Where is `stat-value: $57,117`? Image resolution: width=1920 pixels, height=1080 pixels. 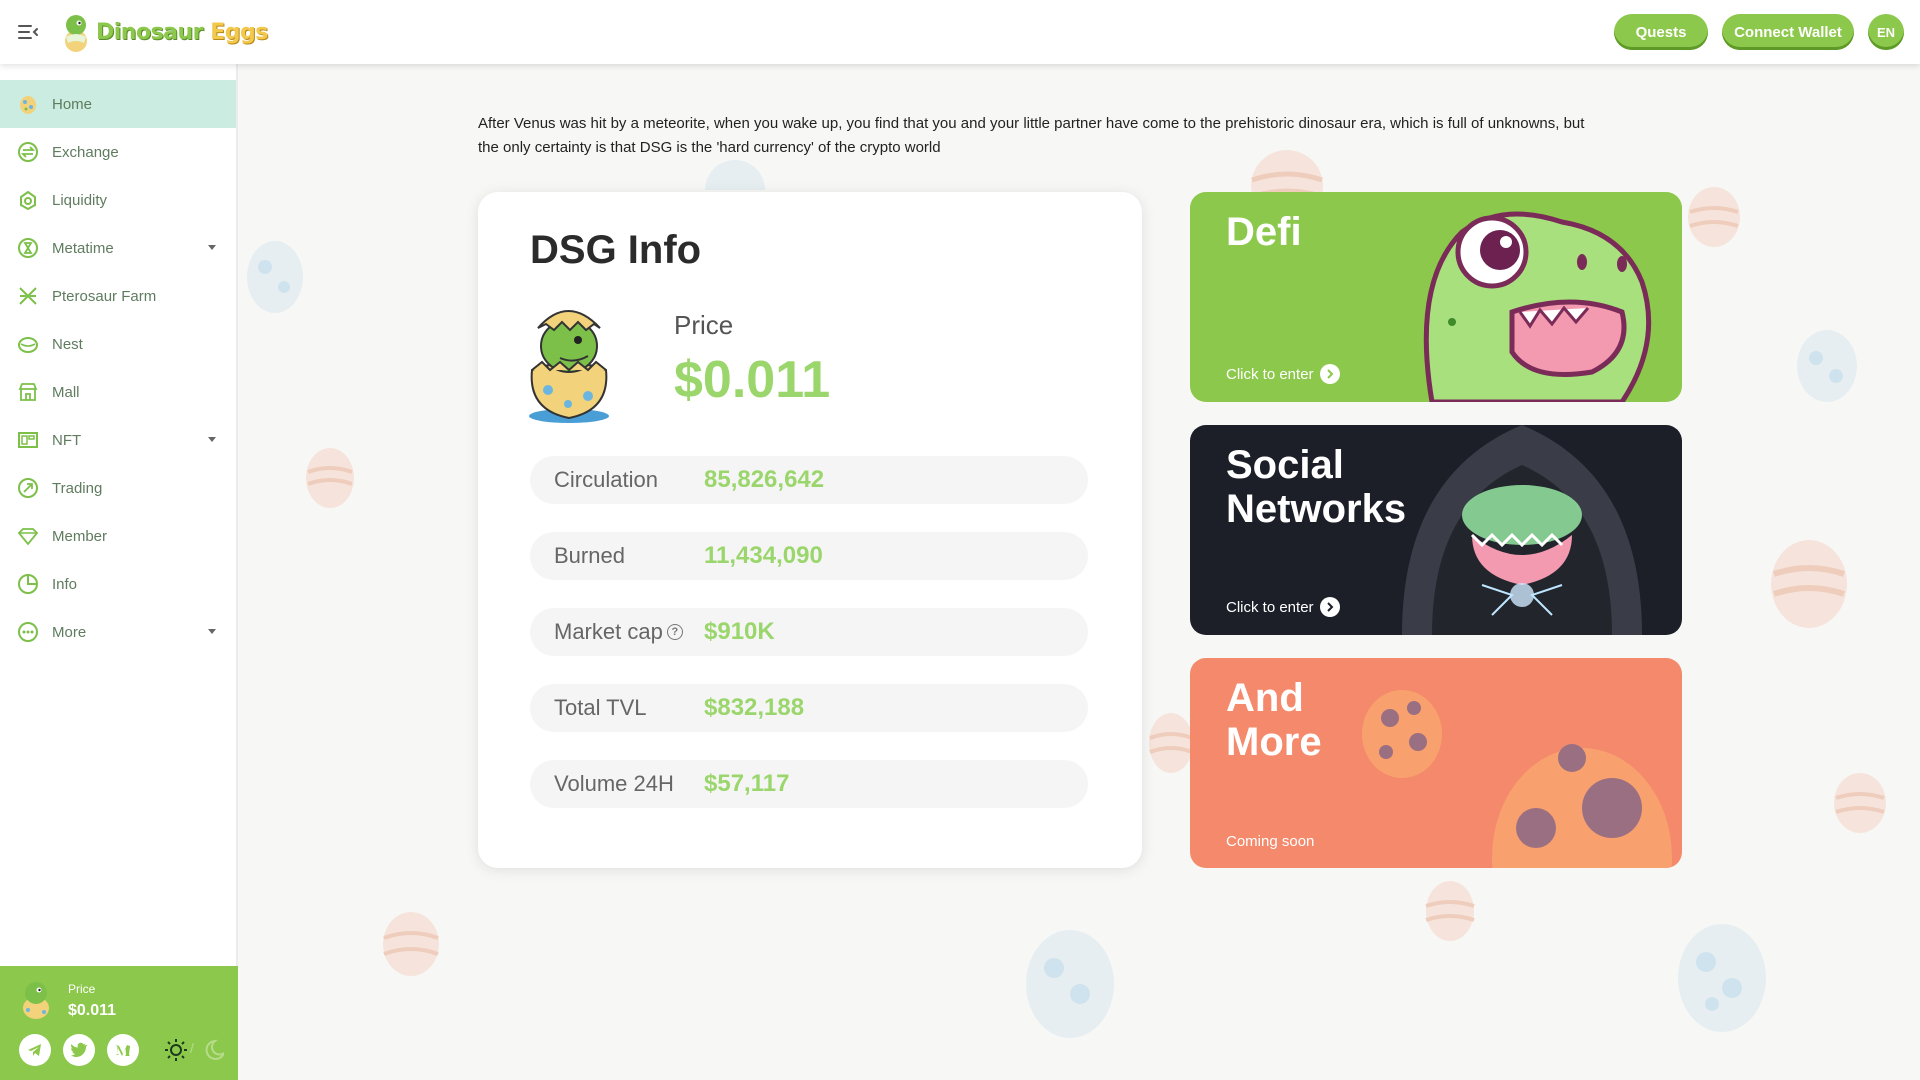
stat-value: $57,117 is located at coordinates (747, 783).